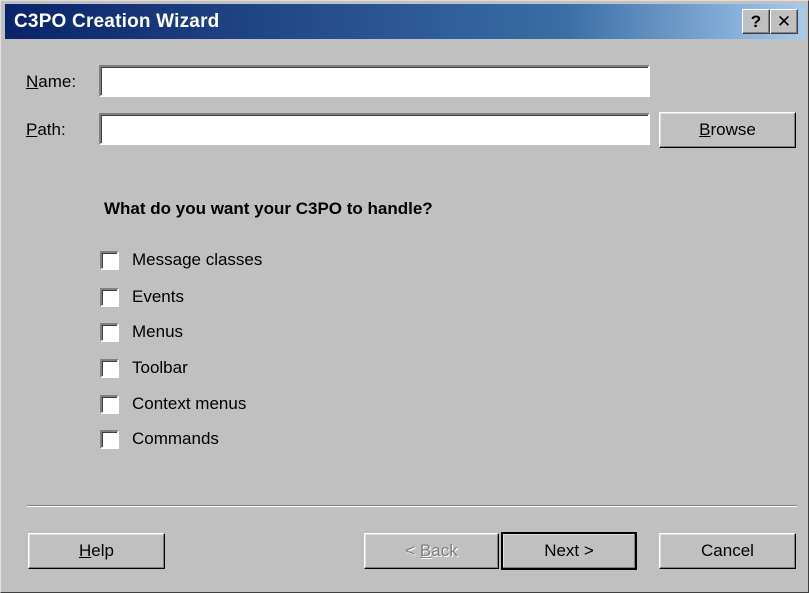 The image size is (809, 593). What do you see at coordinates (189, 403) in the screenshot?
I see `option-label: Context menus` at bounding box center [189, 403].